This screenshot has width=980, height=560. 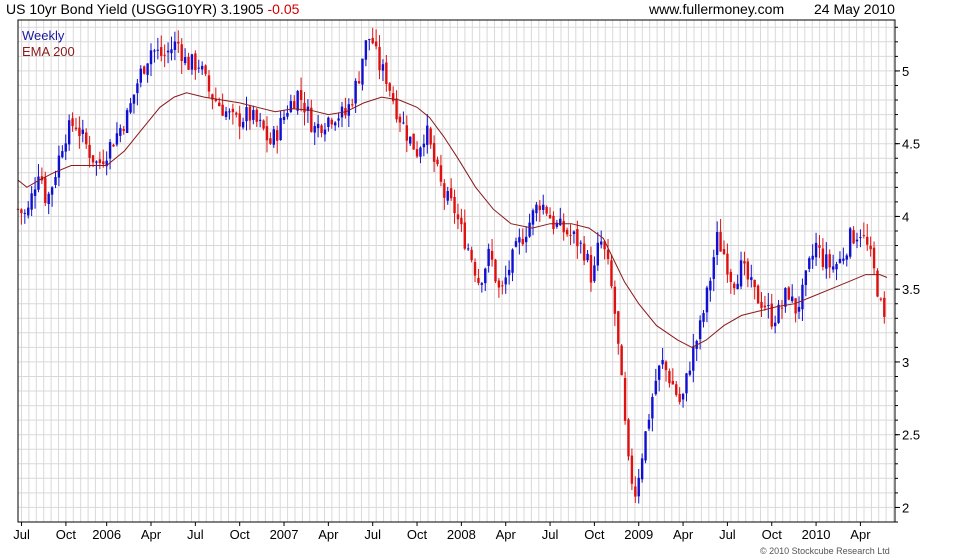 What do you see at coordinates (905, 71) in the screenshot?
I see `y-tick-label: 5` at bounding box center [905, 71].